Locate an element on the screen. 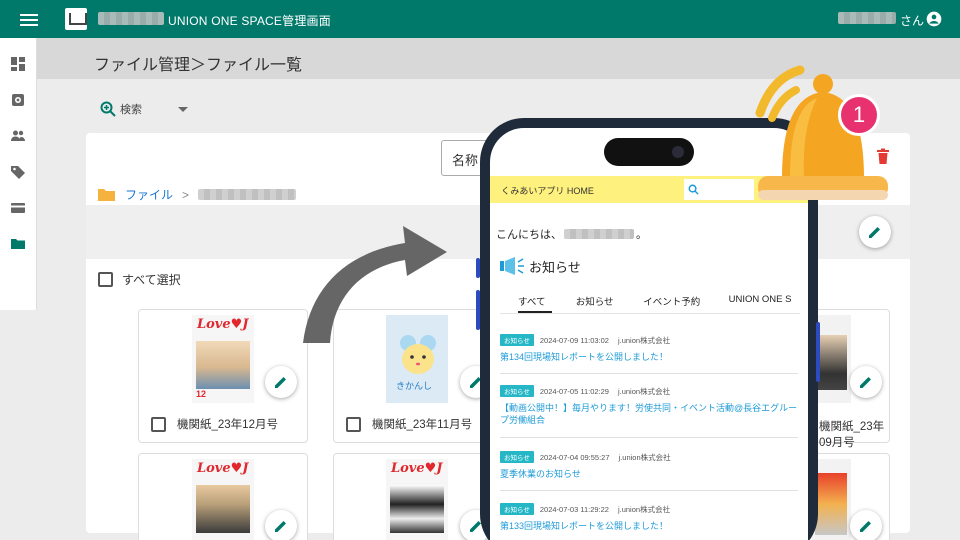 The image size is (960, 540). menu-icon is located at coordinates (29, 19).